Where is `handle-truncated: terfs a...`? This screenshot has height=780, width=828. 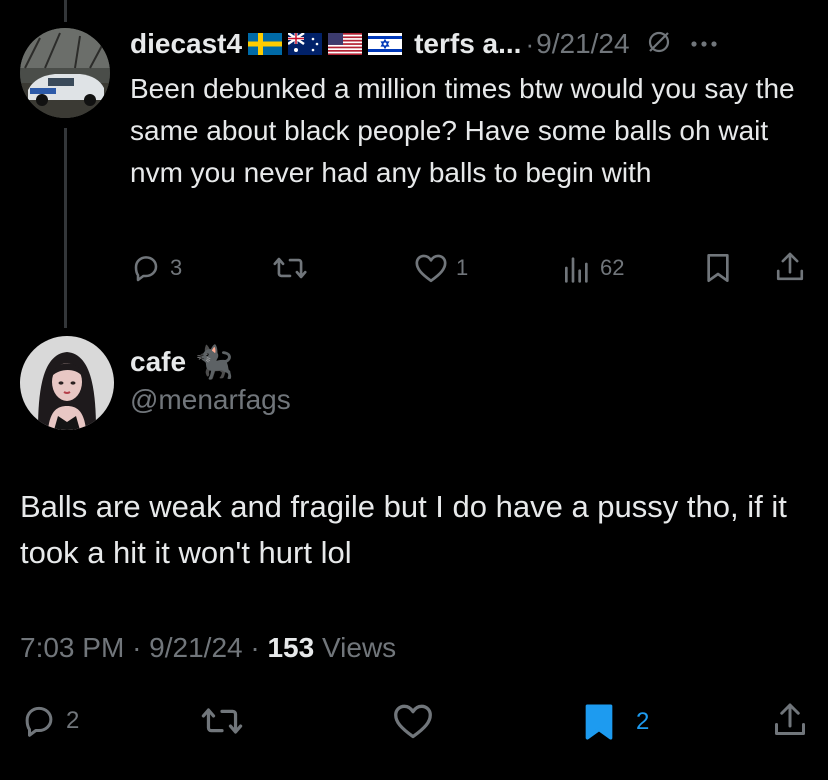
handle-truncated: terfs a... is located at coordinates (467, 44).